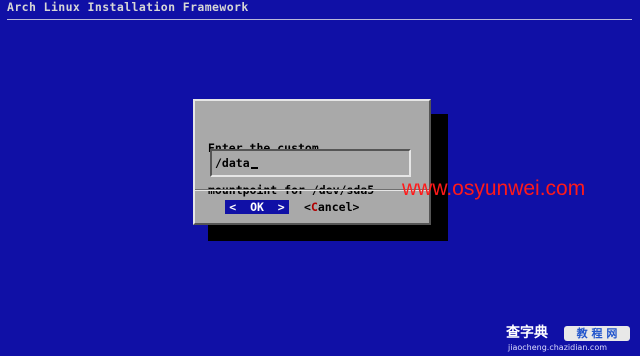 The image size is (640, 356). Describe the element at coordinates (319, 19) in the screenshot. I see `title-underline` at that location.